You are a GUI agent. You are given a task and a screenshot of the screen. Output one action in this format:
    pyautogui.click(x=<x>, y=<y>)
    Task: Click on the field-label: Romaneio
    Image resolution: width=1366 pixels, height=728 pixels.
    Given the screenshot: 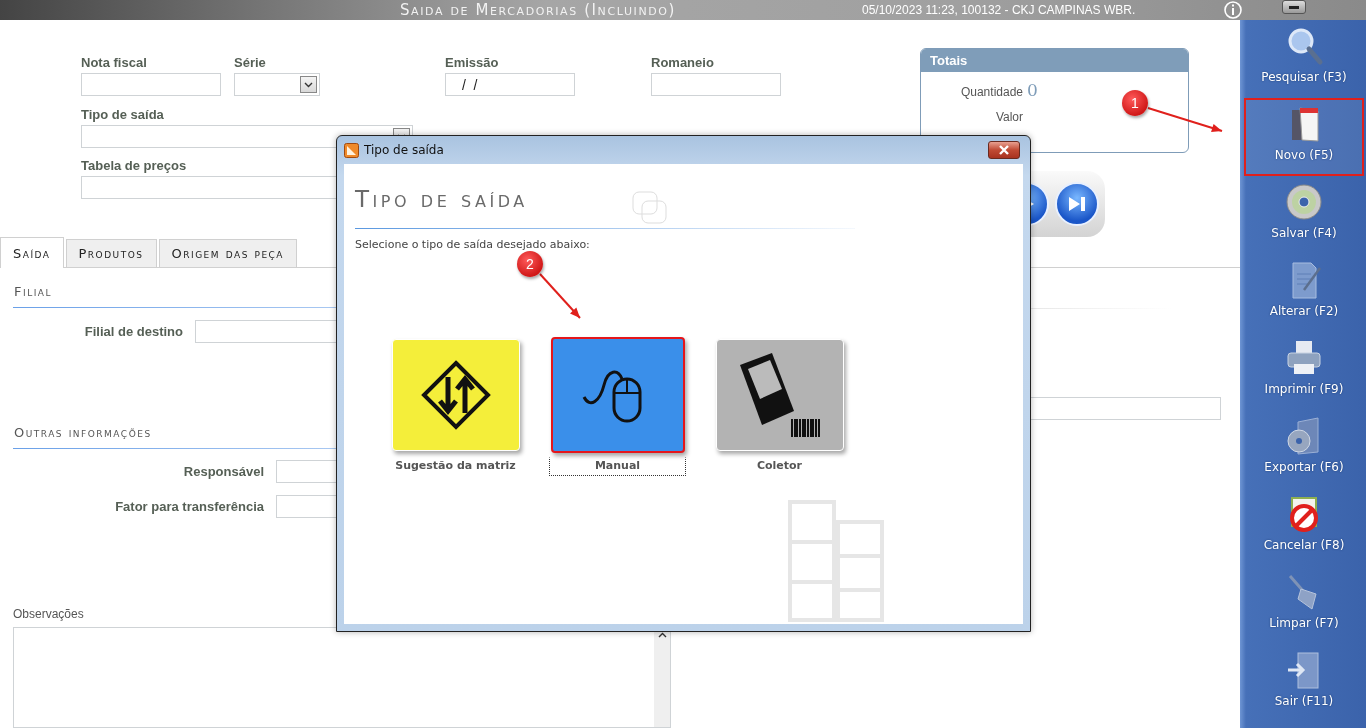 What is the action you would take?
    pyautogui.click(x=683, y=62)
    